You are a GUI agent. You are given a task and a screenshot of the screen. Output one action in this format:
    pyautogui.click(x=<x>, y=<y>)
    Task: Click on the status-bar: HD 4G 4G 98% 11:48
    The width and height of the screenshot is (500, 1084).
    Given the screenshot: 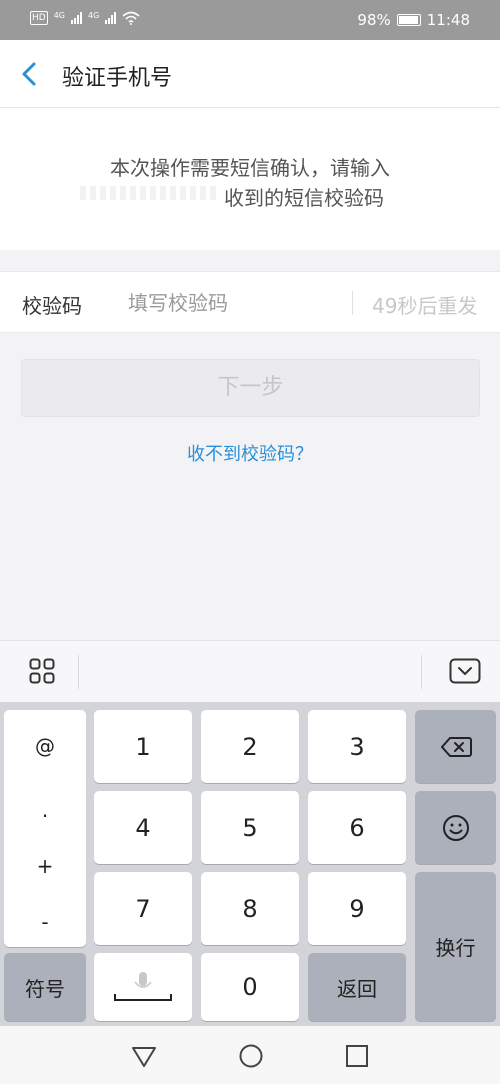 What is the action you would take?
    pyautogui.click(x=250, y=20)
    